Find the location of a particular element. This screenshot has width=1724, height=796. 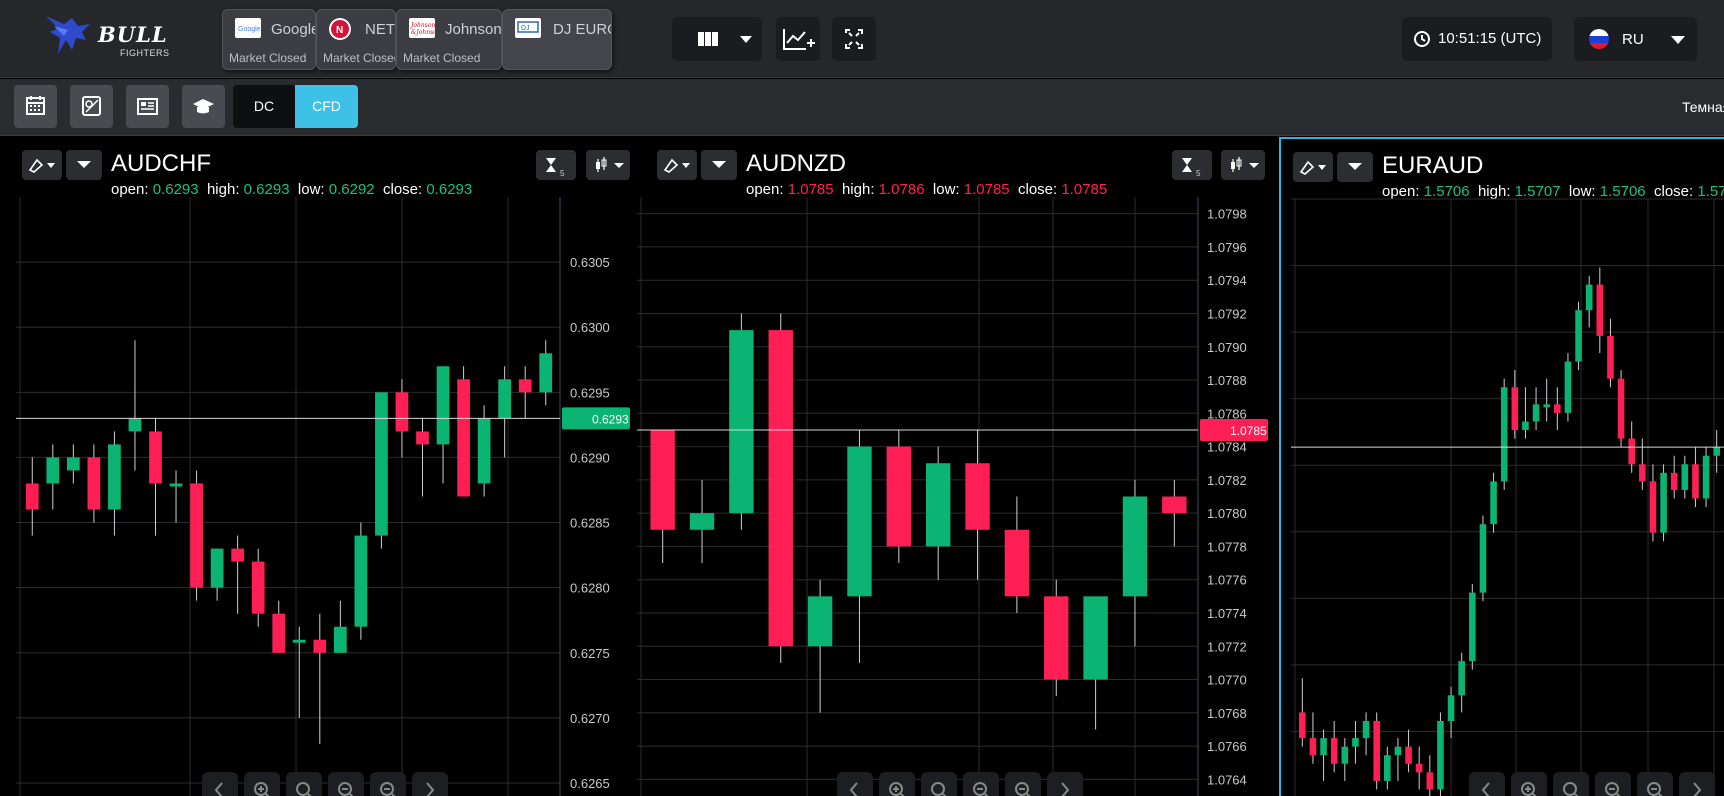

layout-select-button is located at coordinates (717, 39).